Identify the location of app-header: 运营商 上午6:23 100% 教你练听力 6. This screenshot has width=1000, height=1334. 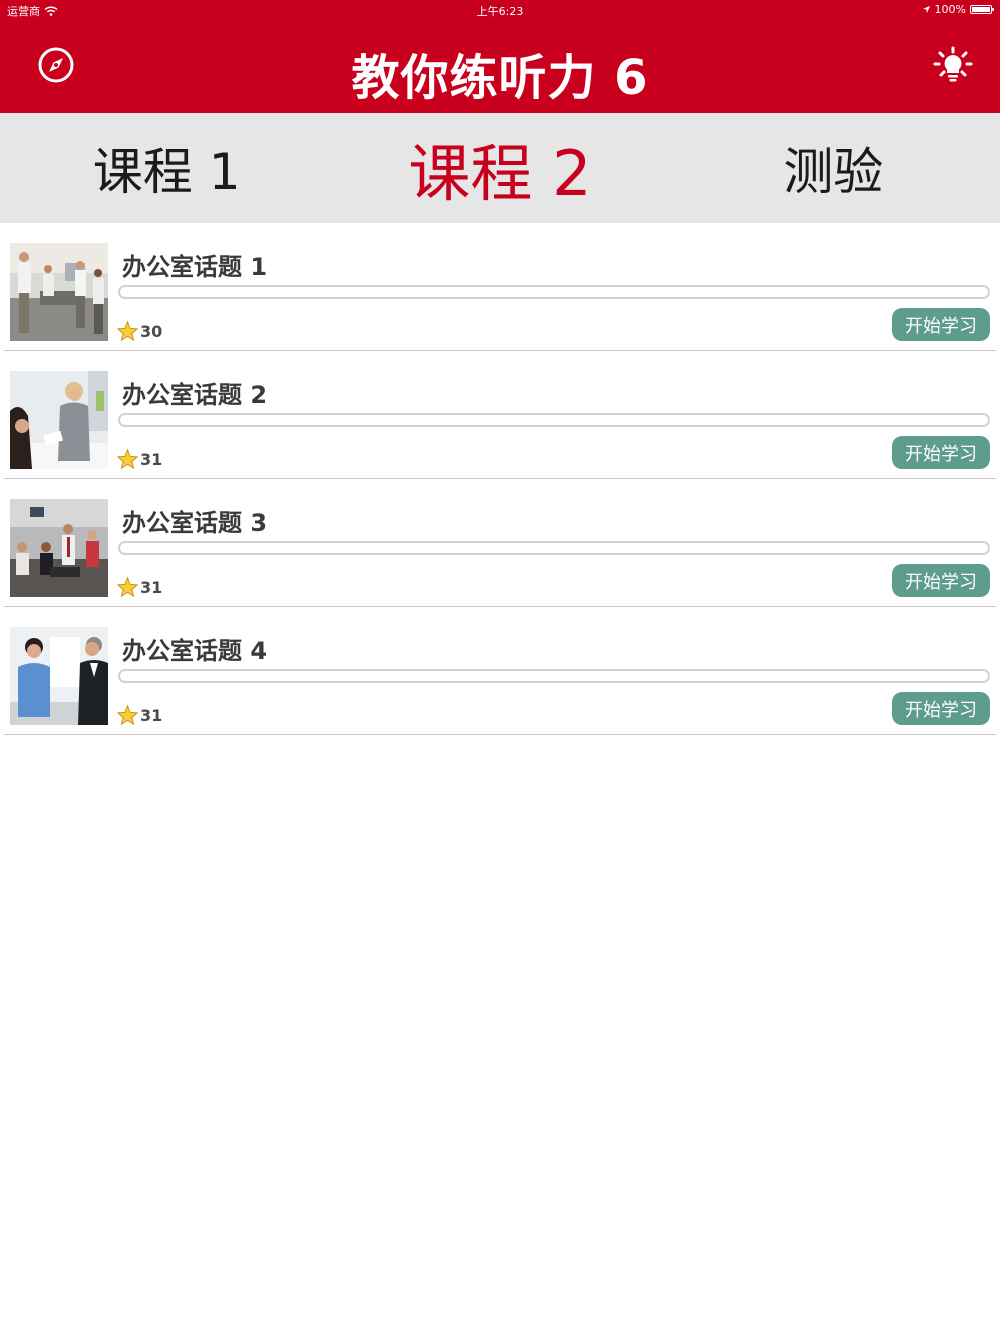
(500, 56).